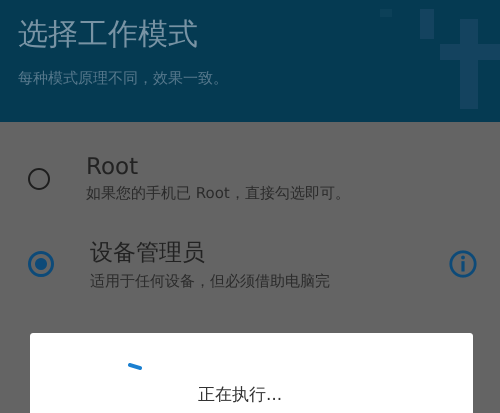 The width and height of the screenshot is (500, 413). Describe the element at coordinates (108, 35) in the screenshot. I see `page-title: 选择工作模式` at that location.